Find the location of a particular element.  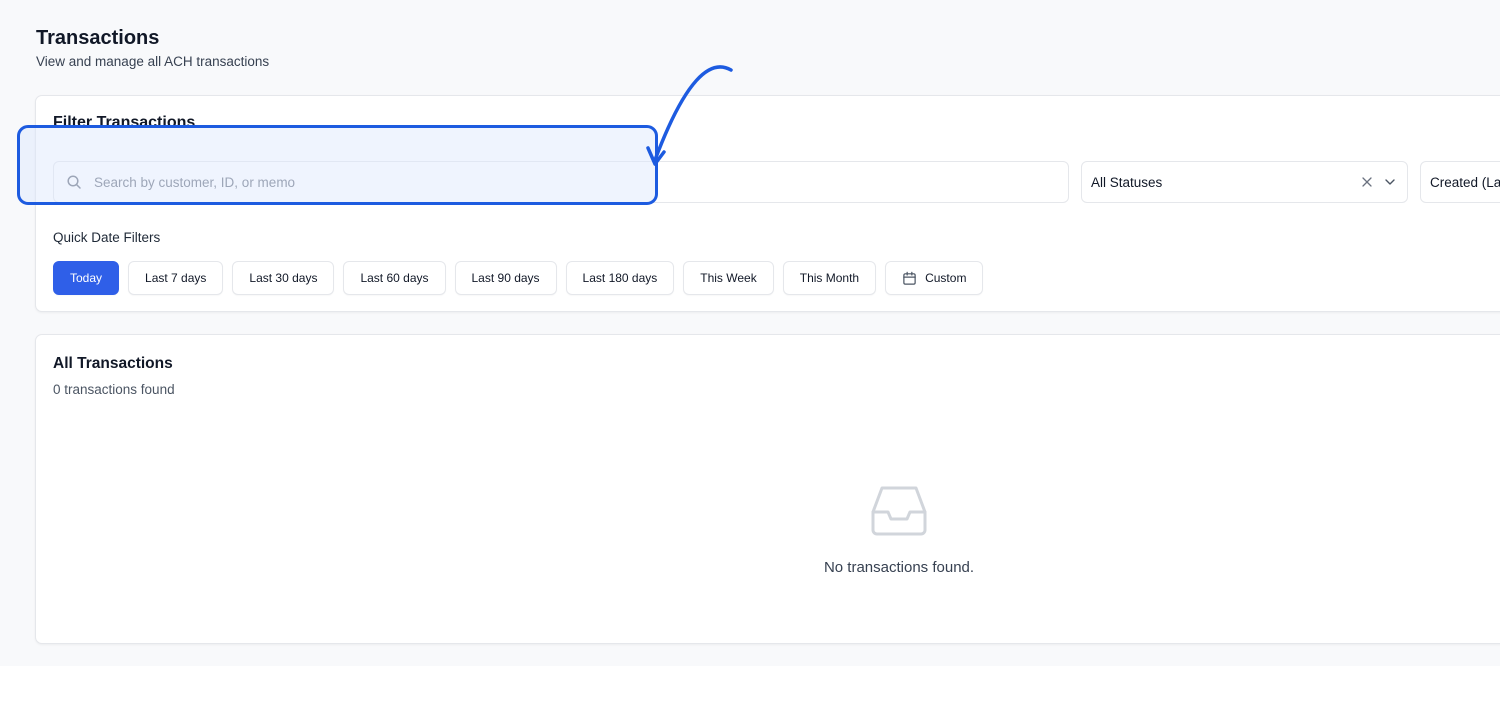

chip-label: Last 90 days is located at coordinates (505, 278).